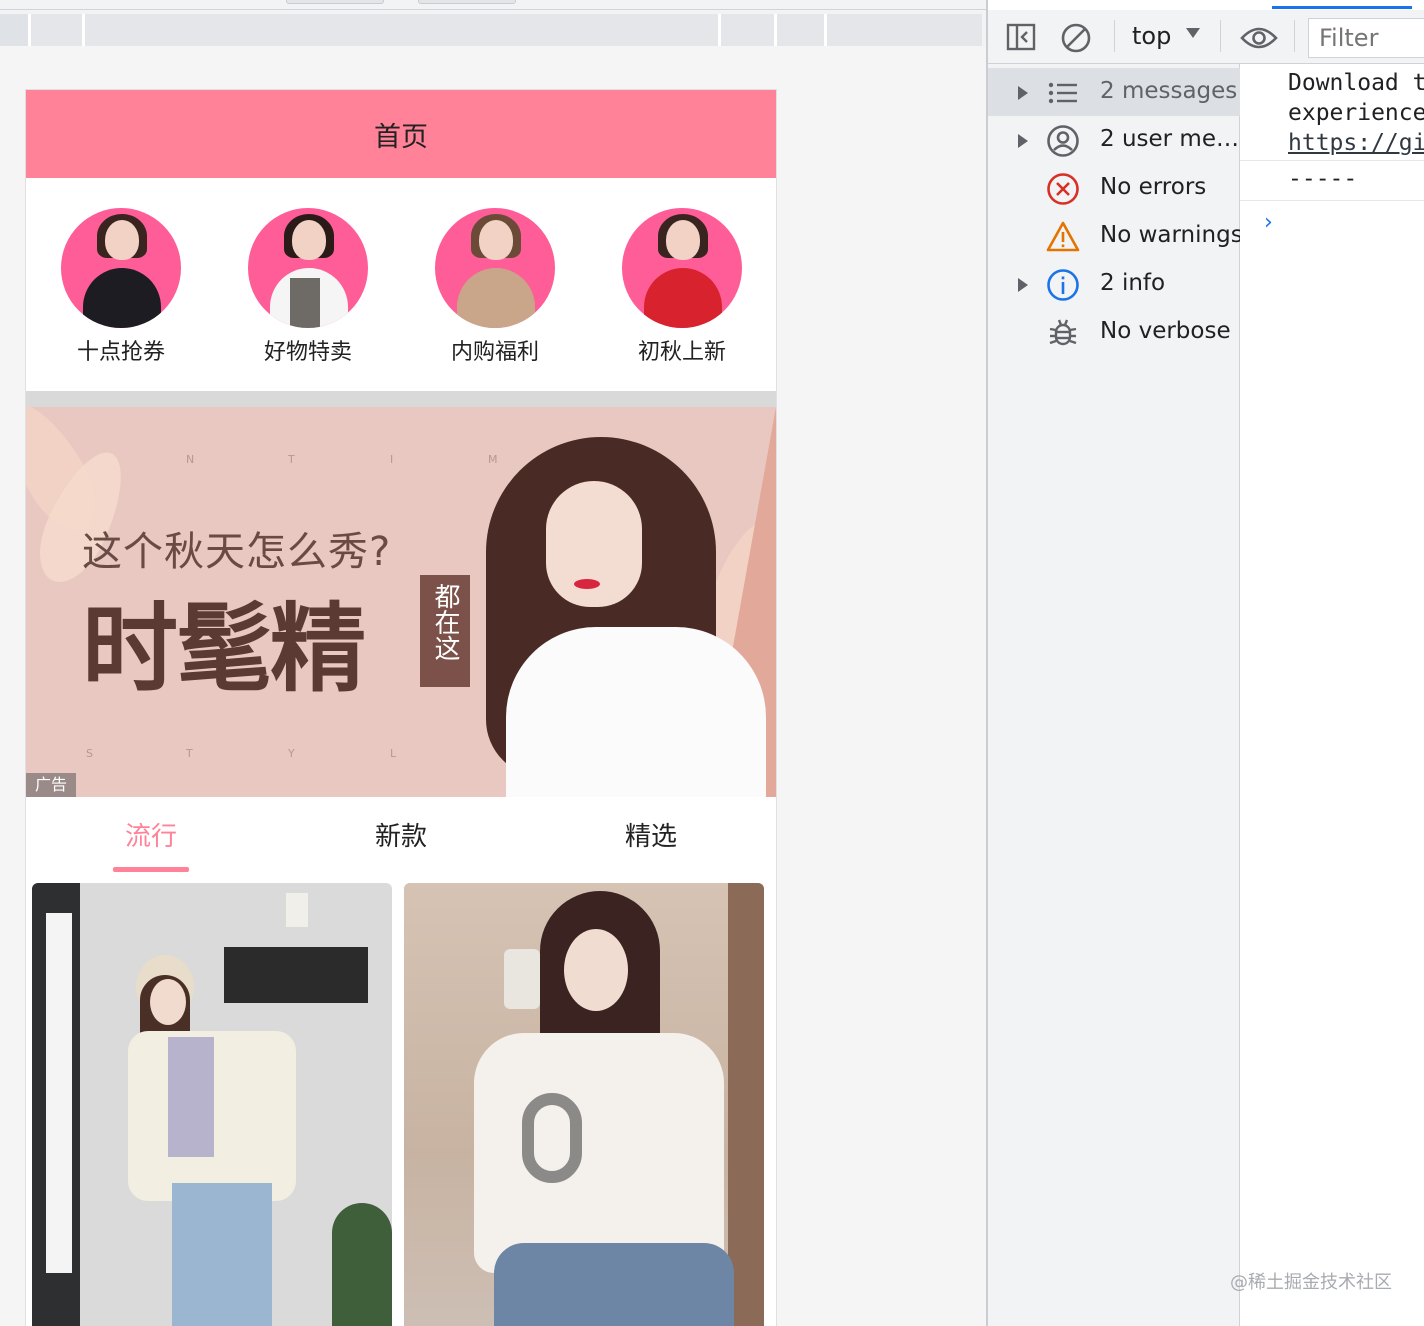  What do you see at coordinates (1063, 333) in the screenshot?
I see `bug-icon` at bounding box center [1063, 333].